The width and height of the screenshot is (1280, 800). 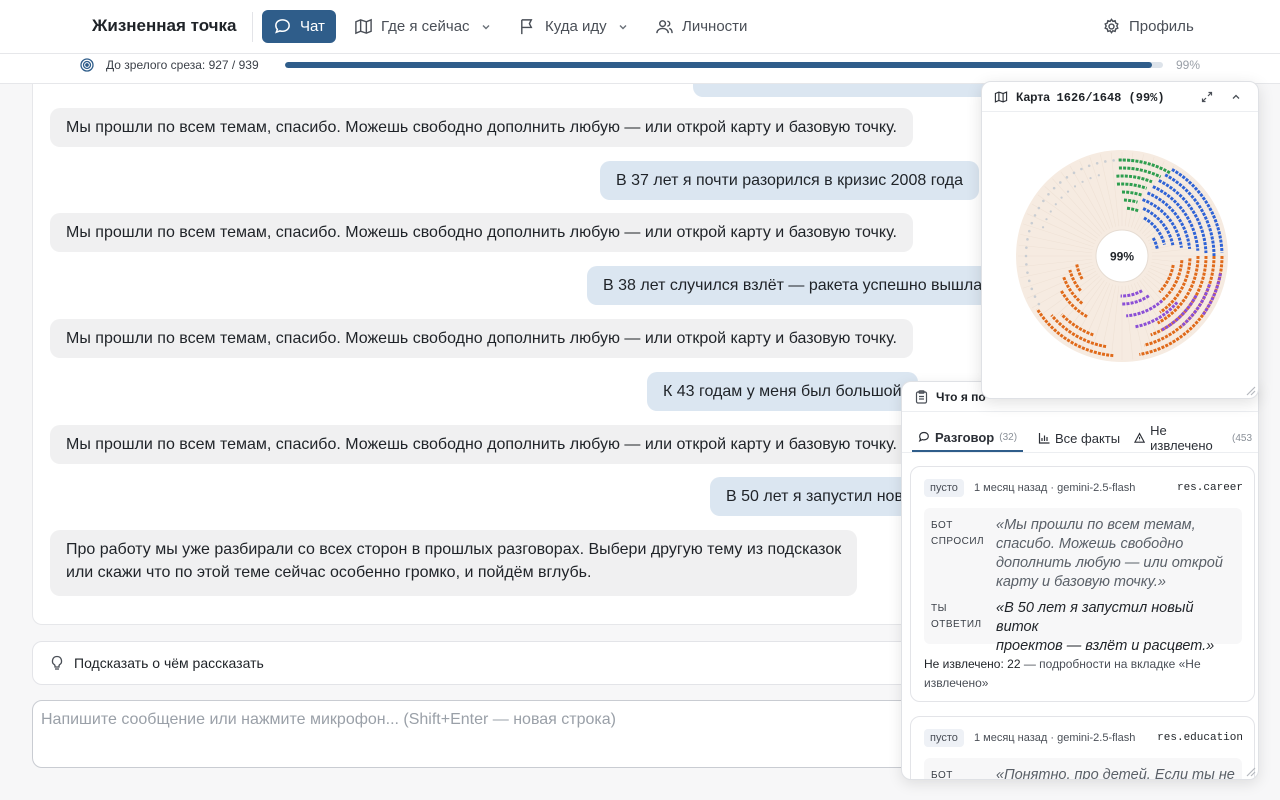 I want to click on nav-divider, so click(x=252, y=27).